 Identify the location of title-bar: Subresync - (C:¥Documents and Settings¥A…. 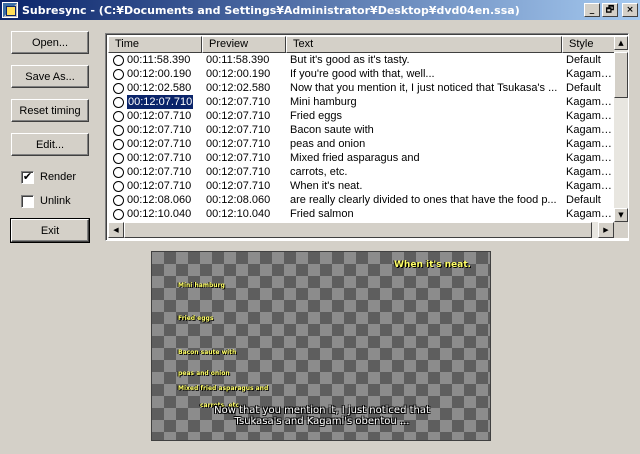
(320, 10).